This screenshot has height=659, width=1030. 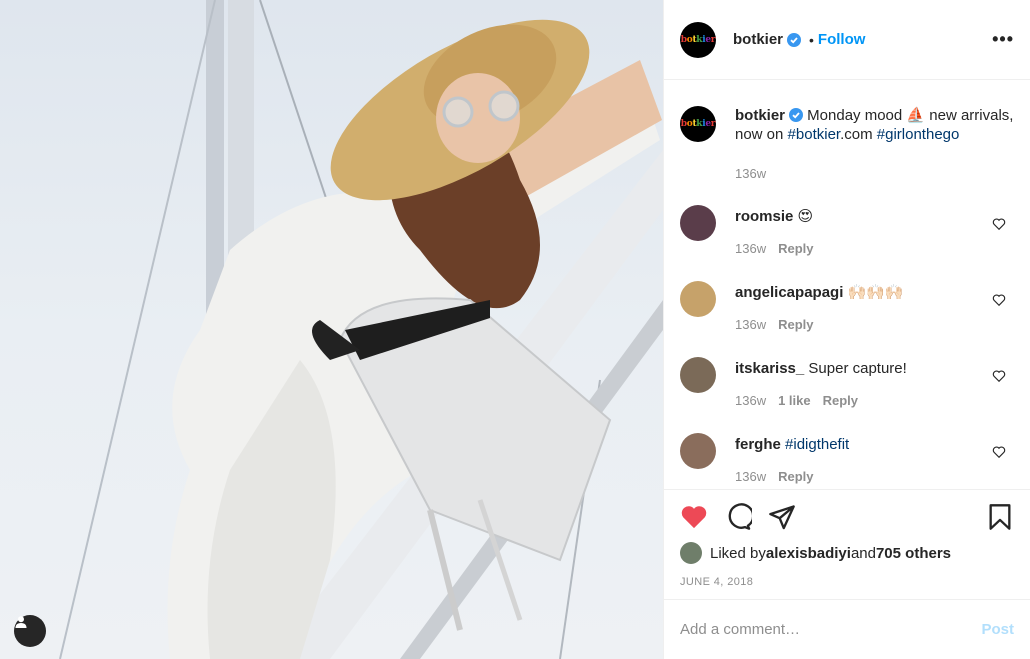 What do you see at coordinates (913, 553) in the screenshot?
I see `likes-others-link: 705 others` at bounding box center [913, 553].